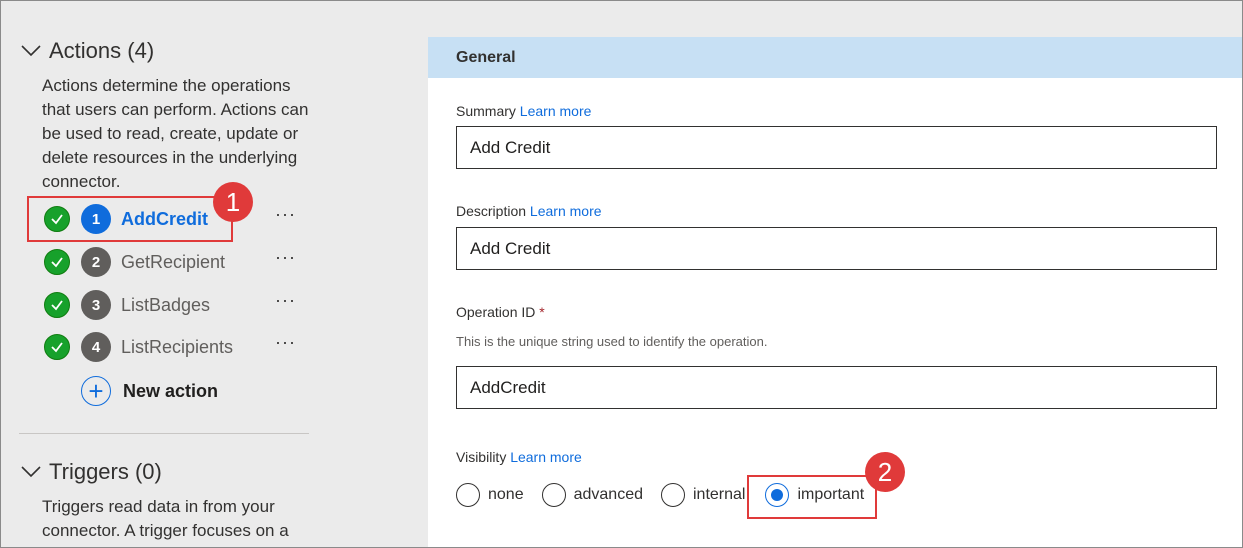 The height and width of the screenshot is (548, 1243). Describe the element at coordinates (836, 248) in the screenshot. I see `description-input: Add Credit` at that location.